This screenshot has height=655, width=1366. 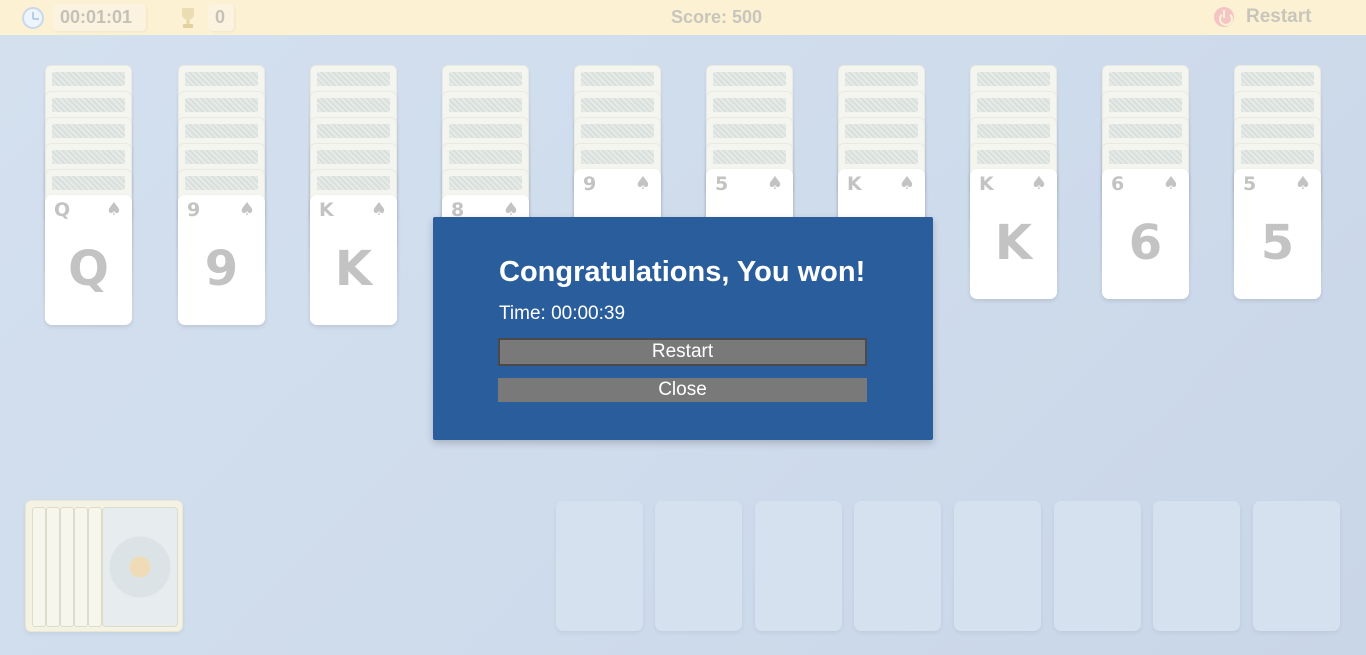 I want to click on dialog-title: Congratulations, You won!, so click(x=682, y=272).